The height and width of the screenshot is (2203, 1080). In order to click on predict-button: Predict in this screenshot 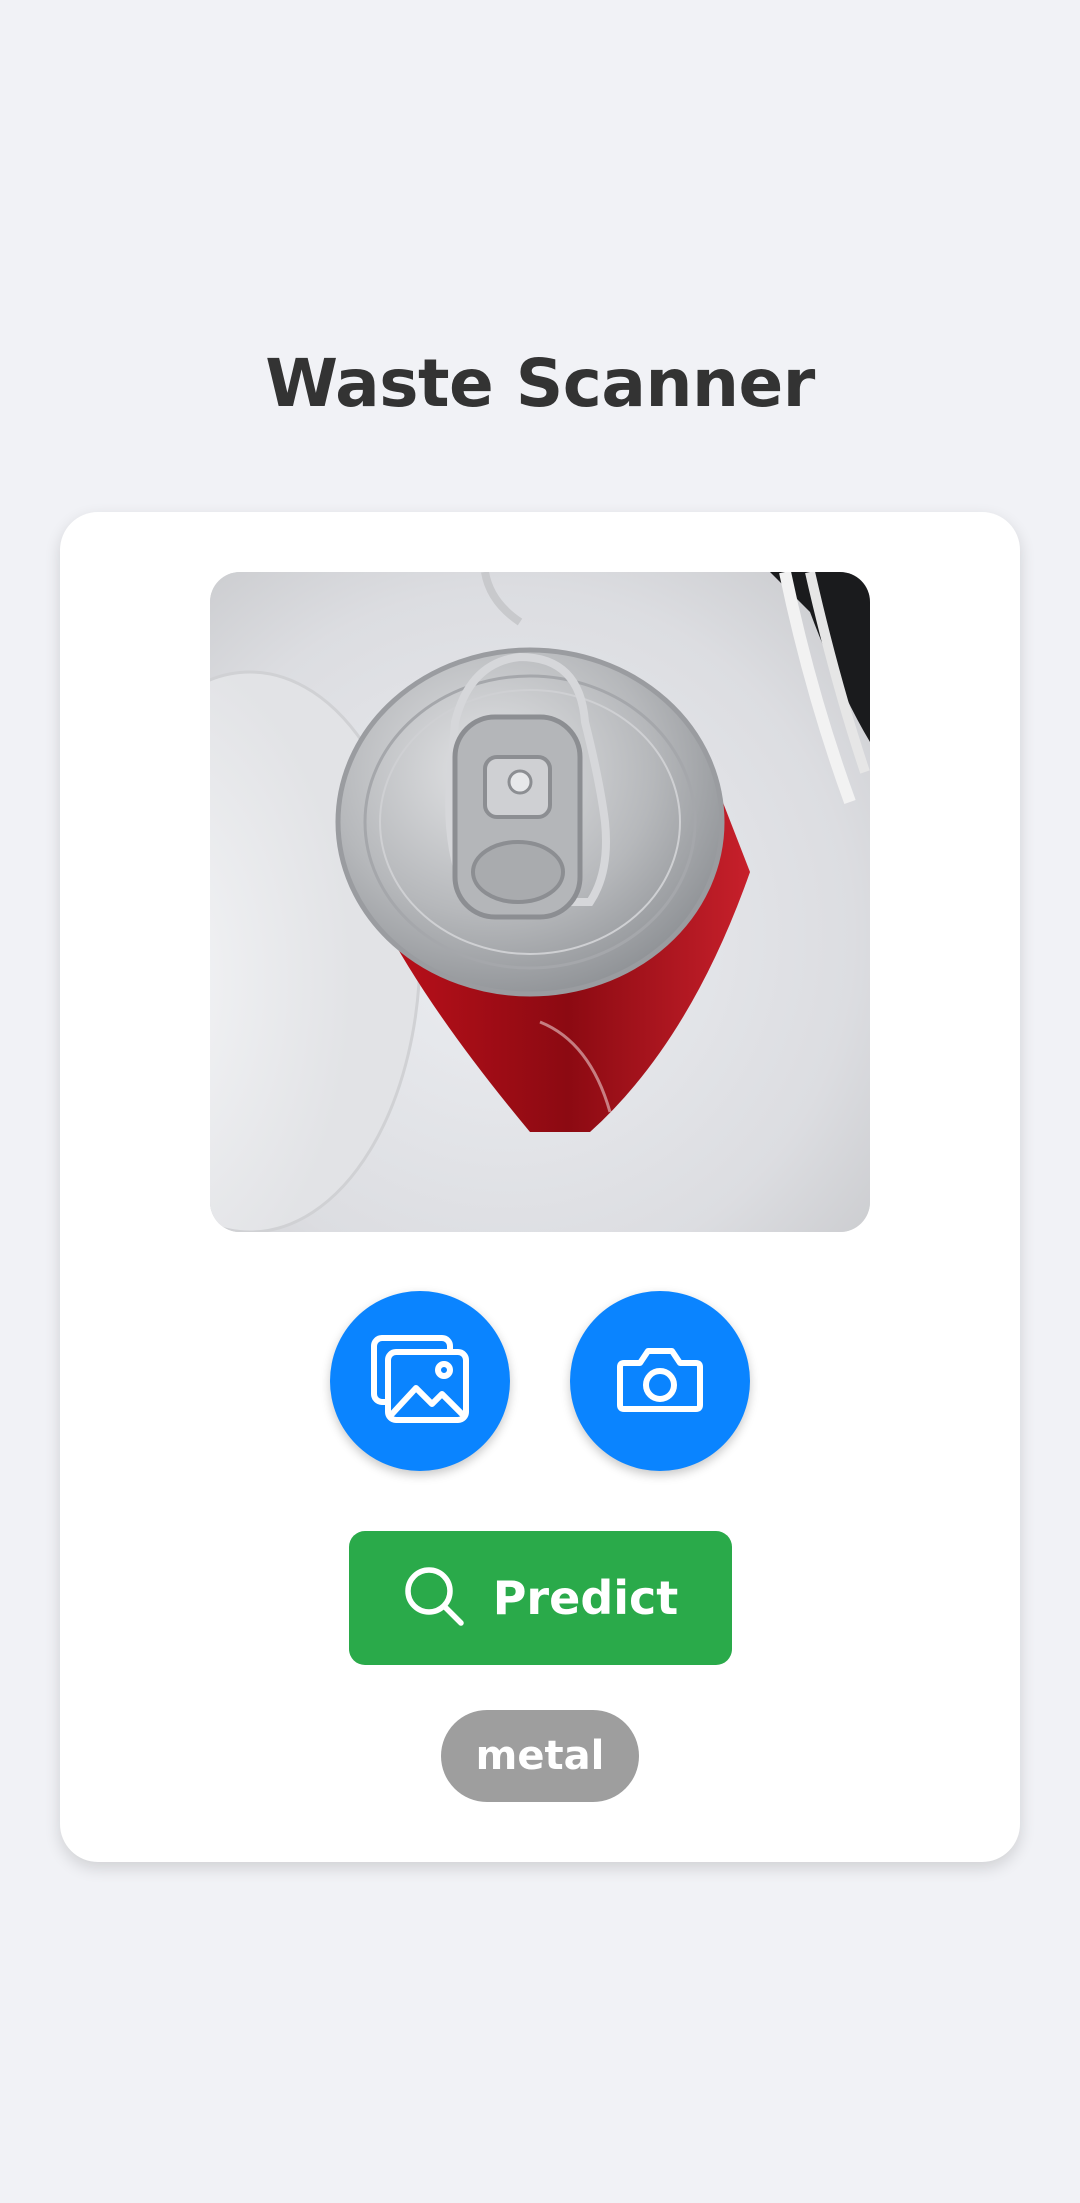, I will do `click(540, 1598)`.